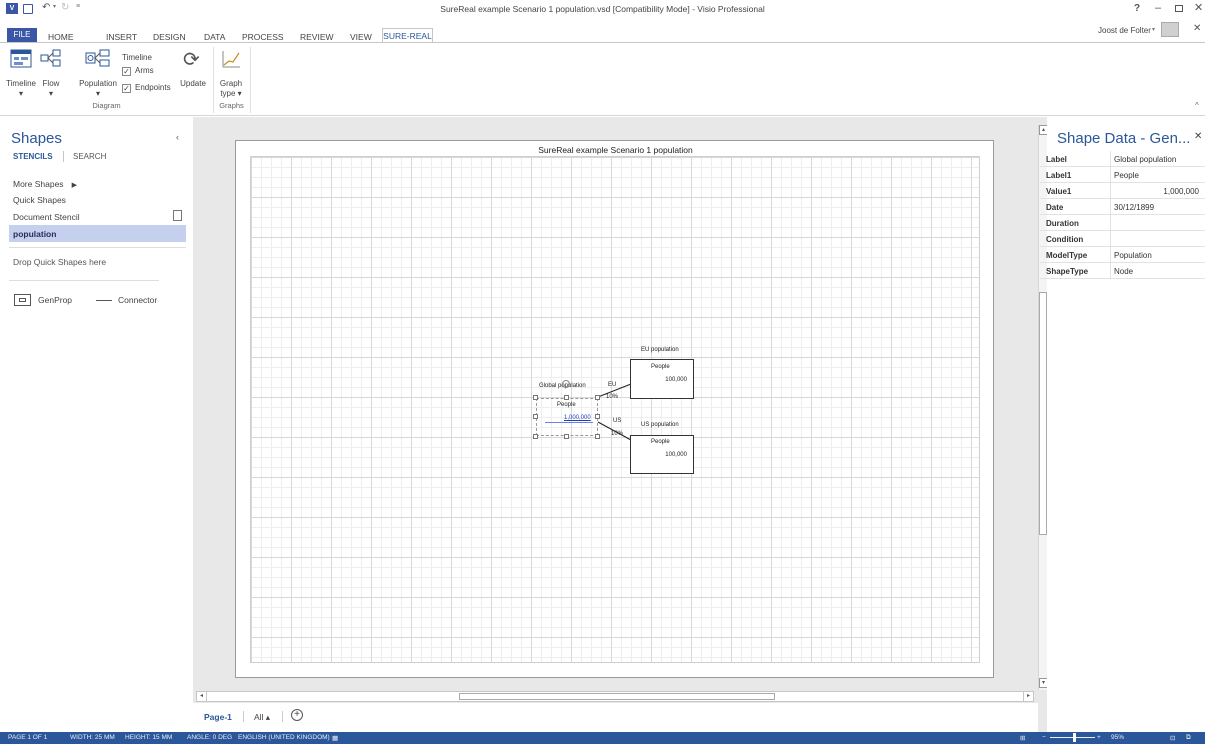 Image resolution: width=1205 pixels, height=744 pixels. What do you see at coordinates (218, 717) in the screenshot?
I see `tab-page-1: Page-1` at bounding box center [218, 717].